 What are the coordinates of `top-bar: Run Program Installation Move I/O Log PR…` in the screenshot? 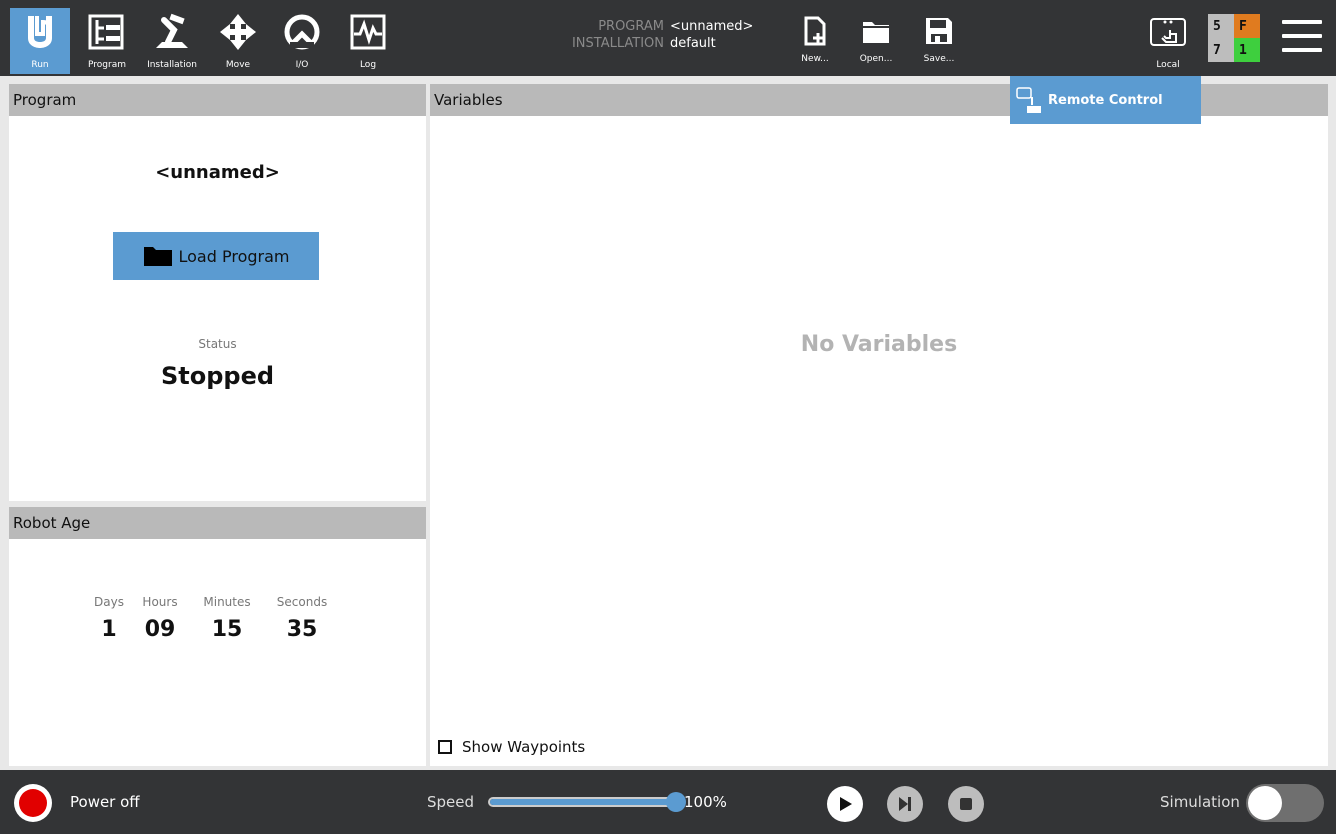 It's located at (668, 38).